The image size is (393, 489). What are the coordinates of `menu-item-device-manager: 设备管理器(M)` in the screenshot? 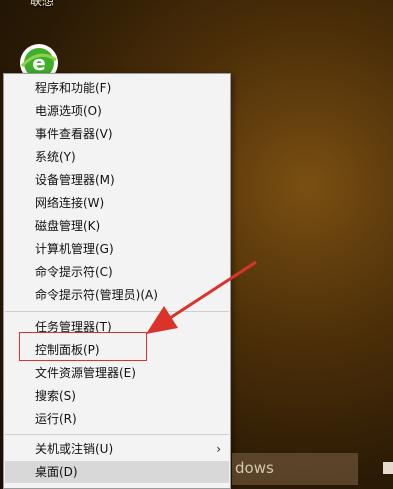 It's located at (117, 180).